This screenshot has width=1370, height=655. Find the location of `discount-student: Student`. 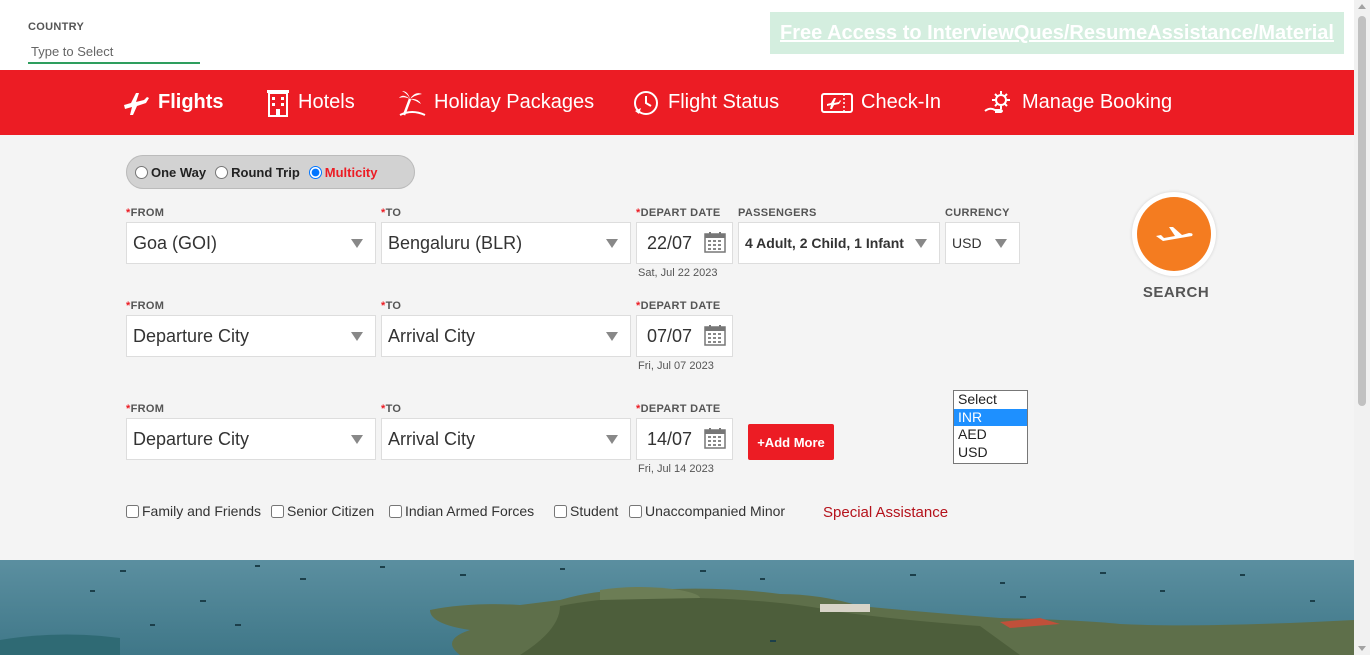

discount-student: Student is located at coordinates (586, 511).